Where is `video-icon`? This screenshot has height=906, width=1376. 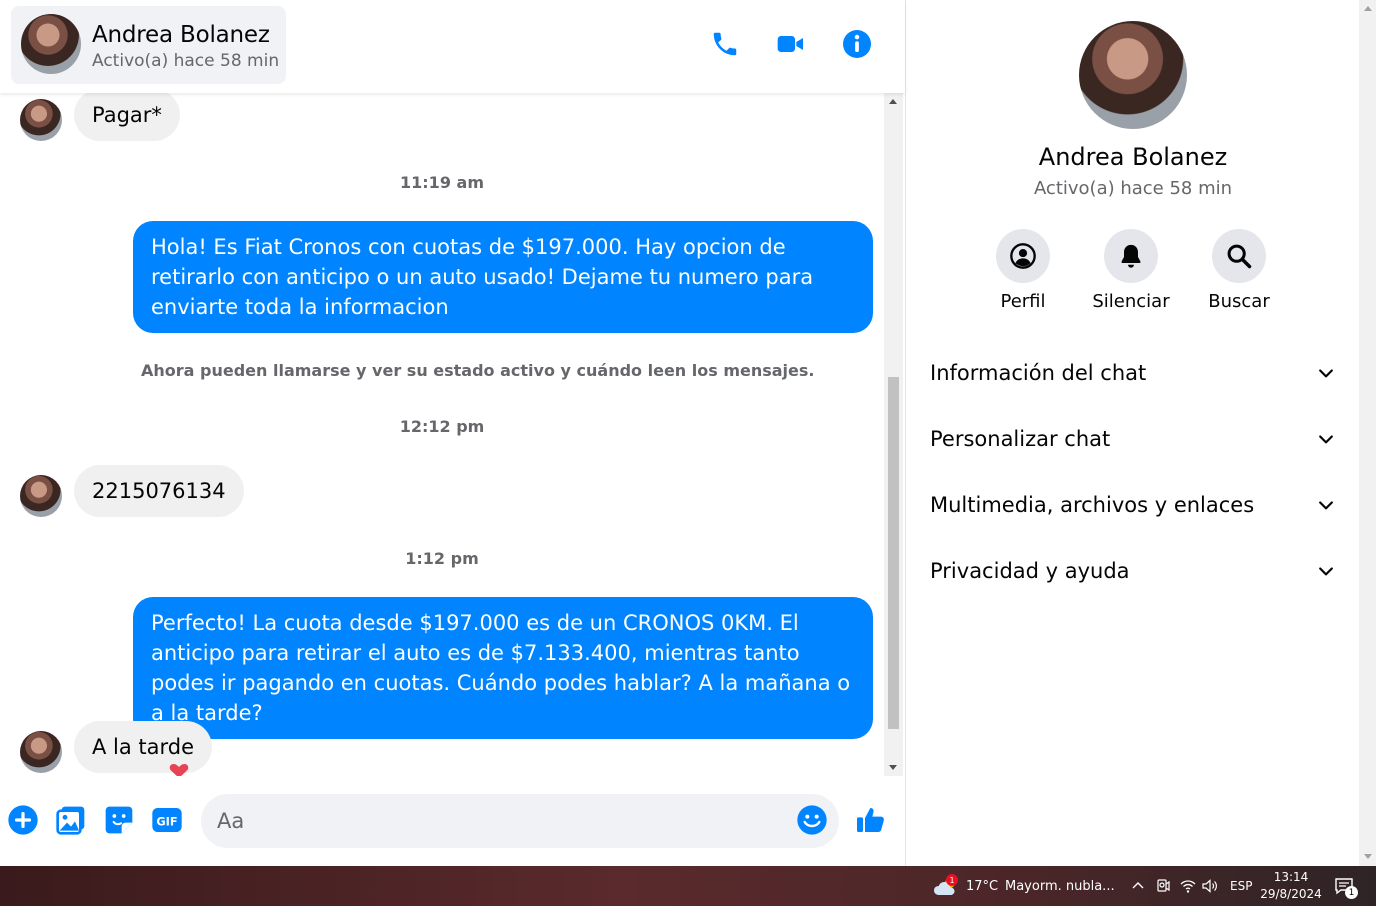
video-icon is located at coordinates (791, 44).